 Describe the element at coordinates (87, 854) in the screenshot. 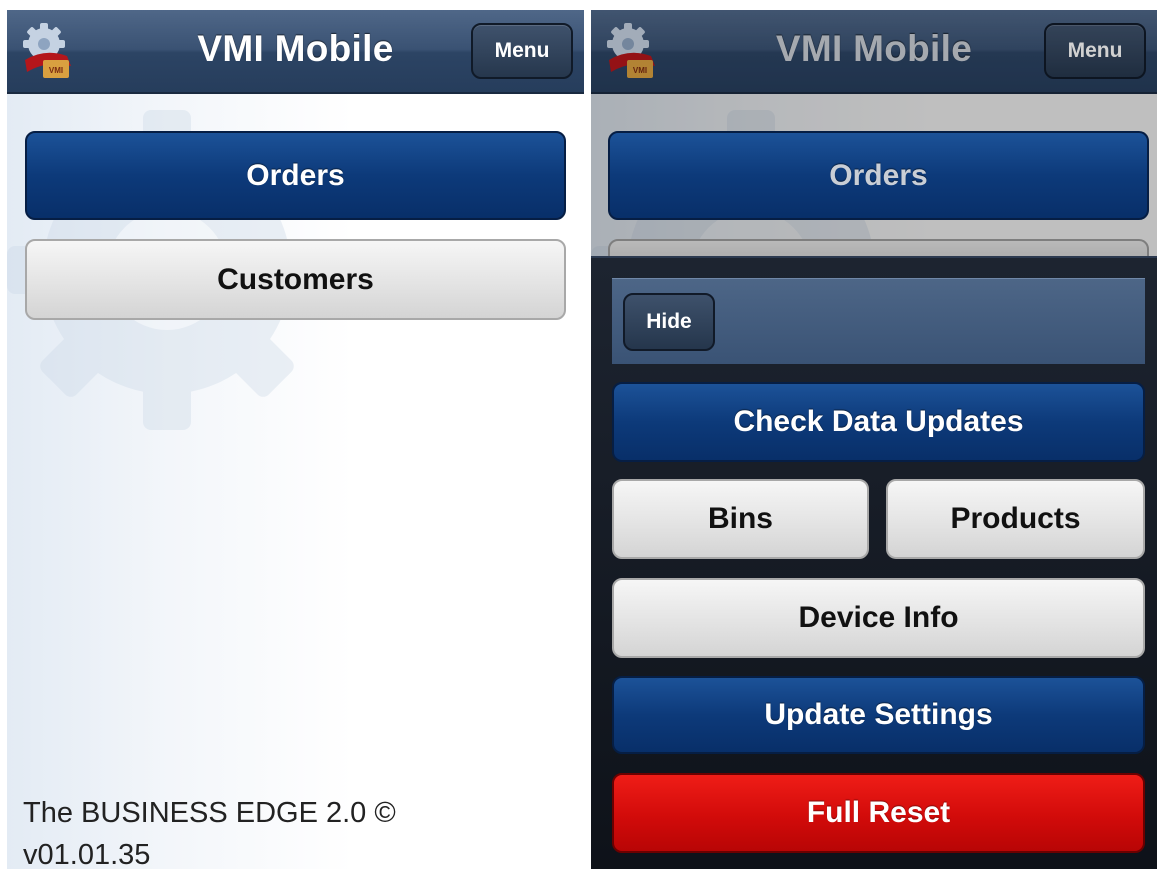

I see `version-text: v01.01.35` at that location.